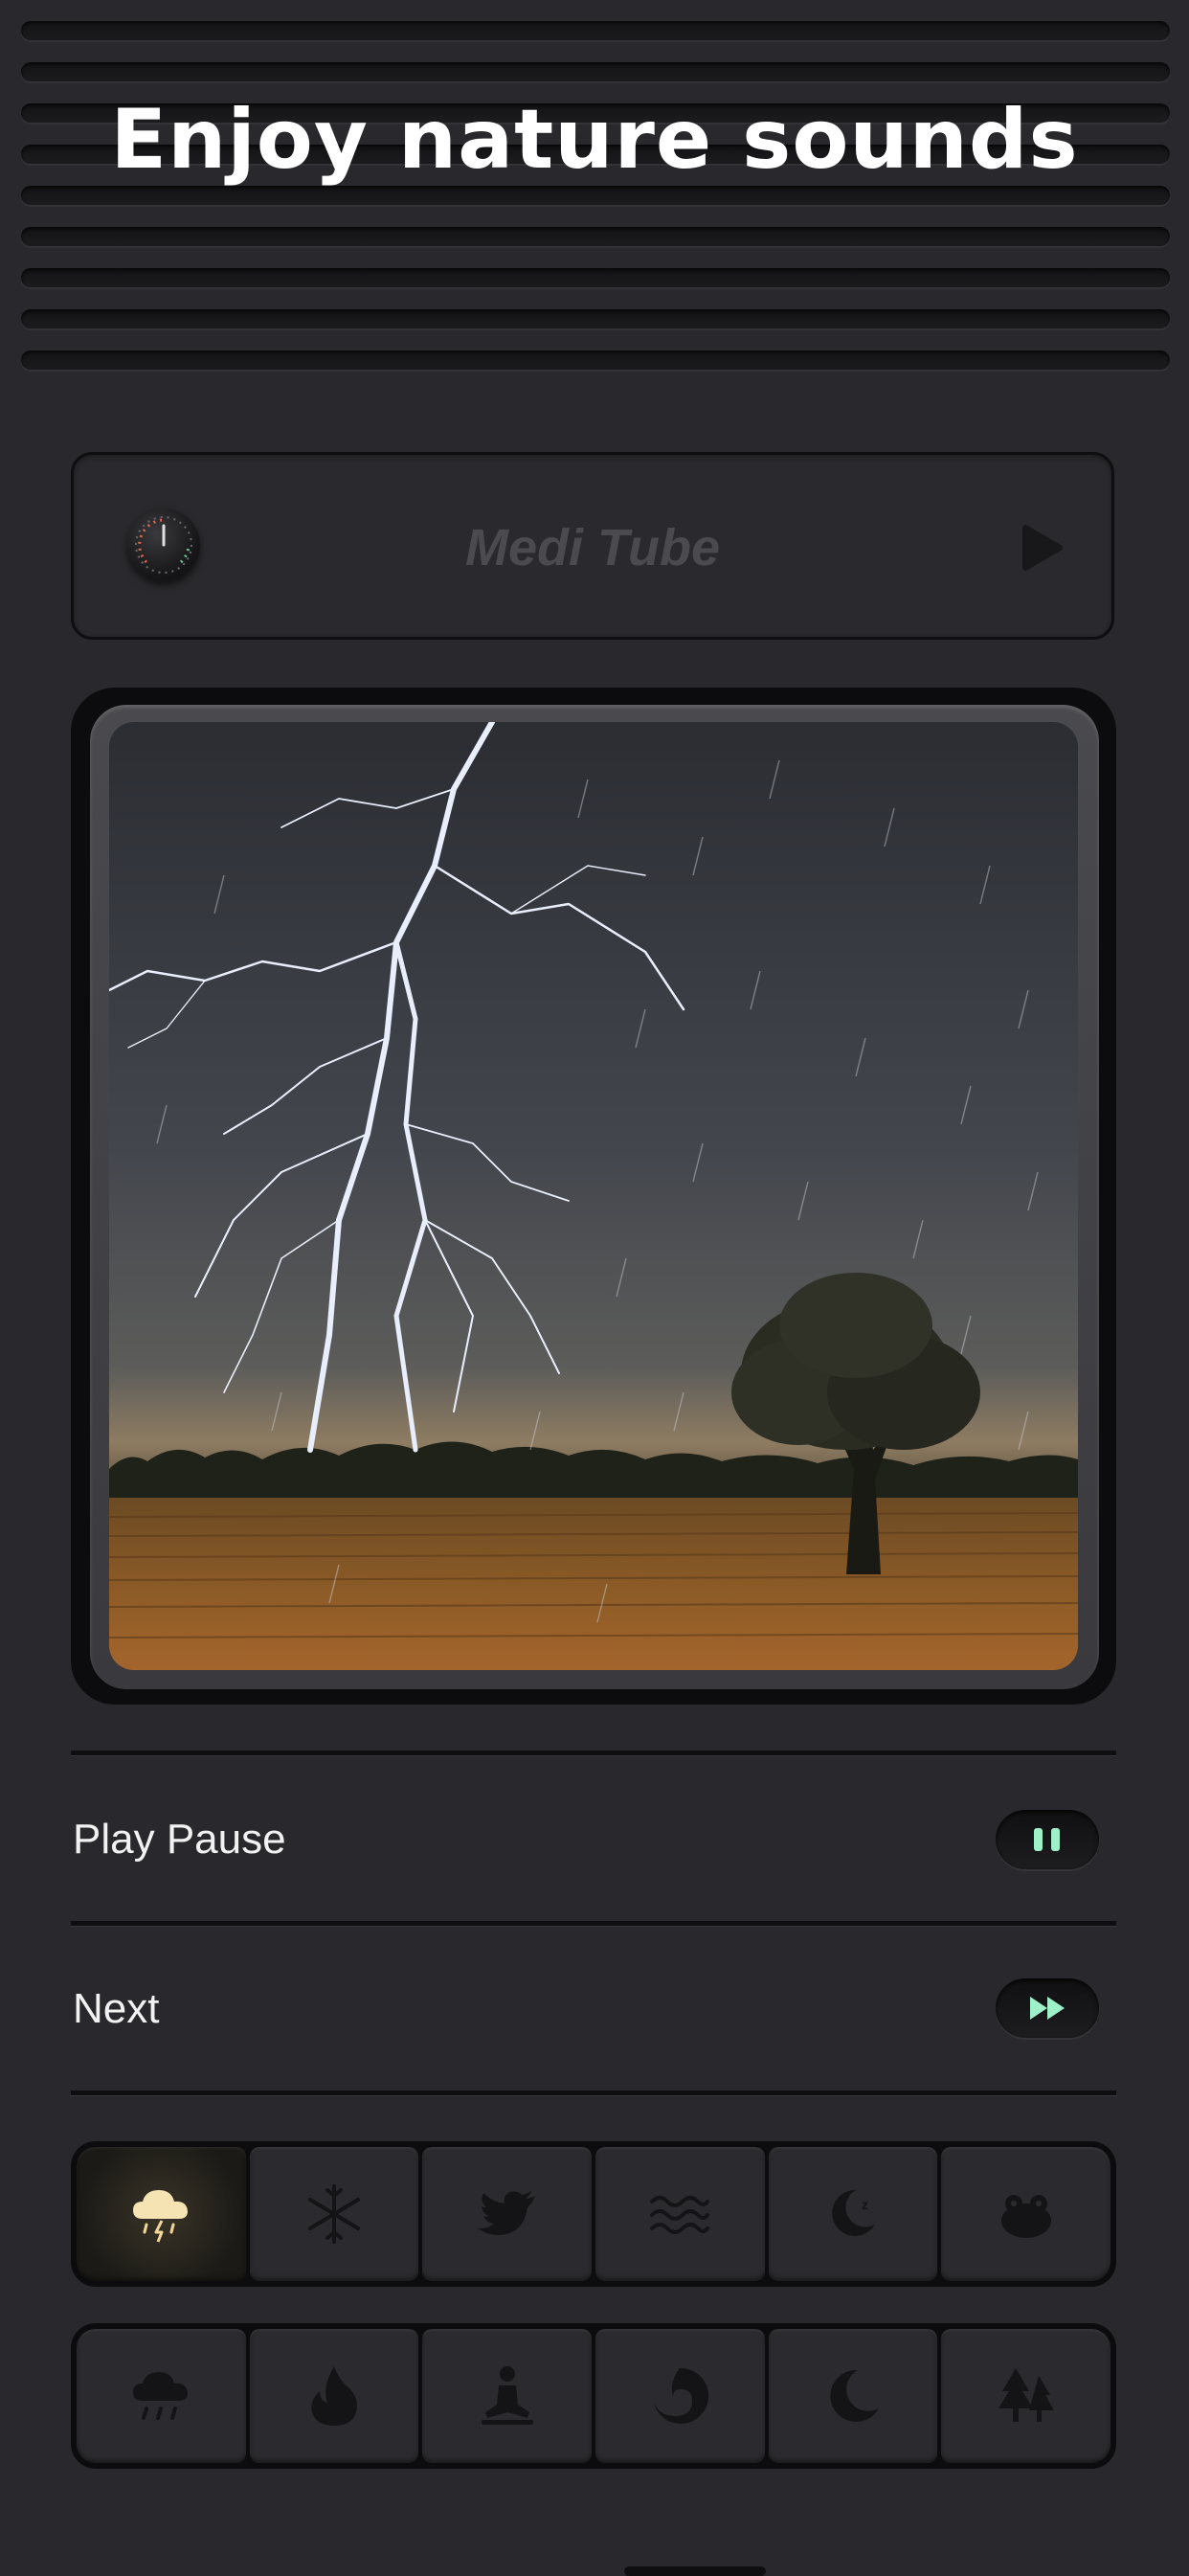 The height and width of the screenshot is (2576, 1189). I want to click on fire-icon, so click(334, 2396).